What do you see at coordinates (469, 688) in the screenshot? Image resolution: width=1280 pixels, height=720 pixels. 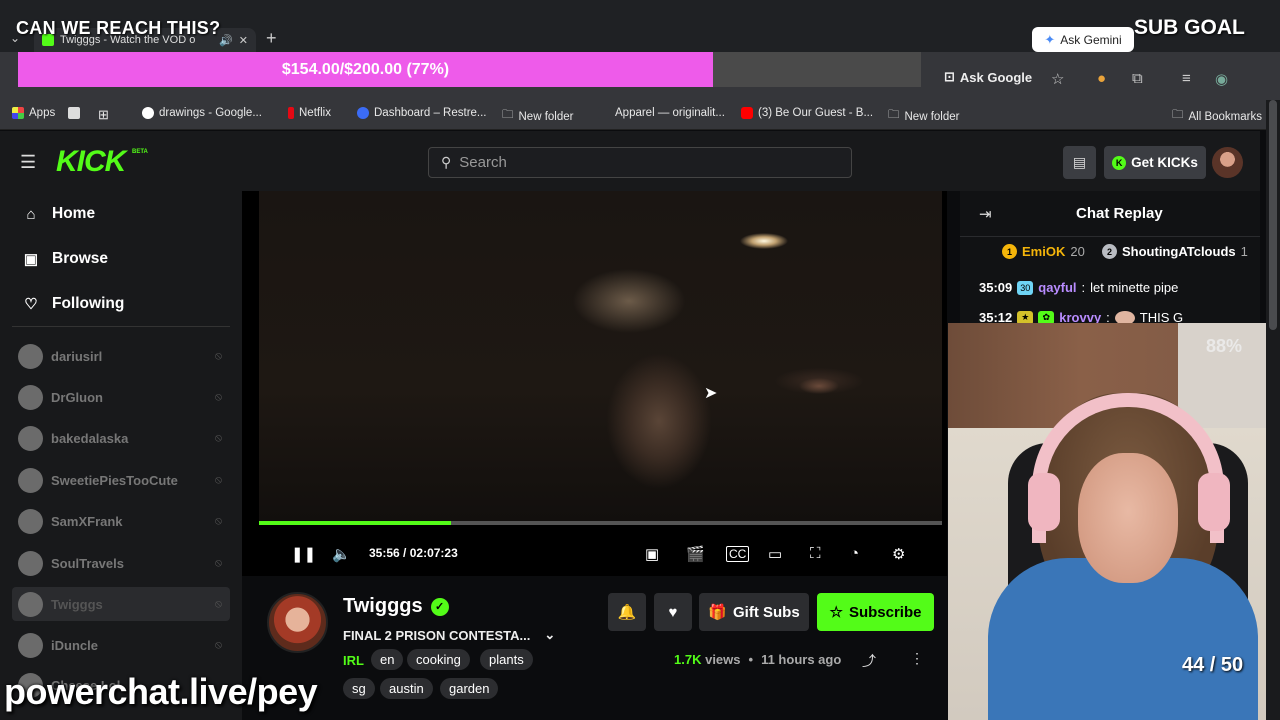 I see `tag-chip: garden` at bounding box center [469, 688].